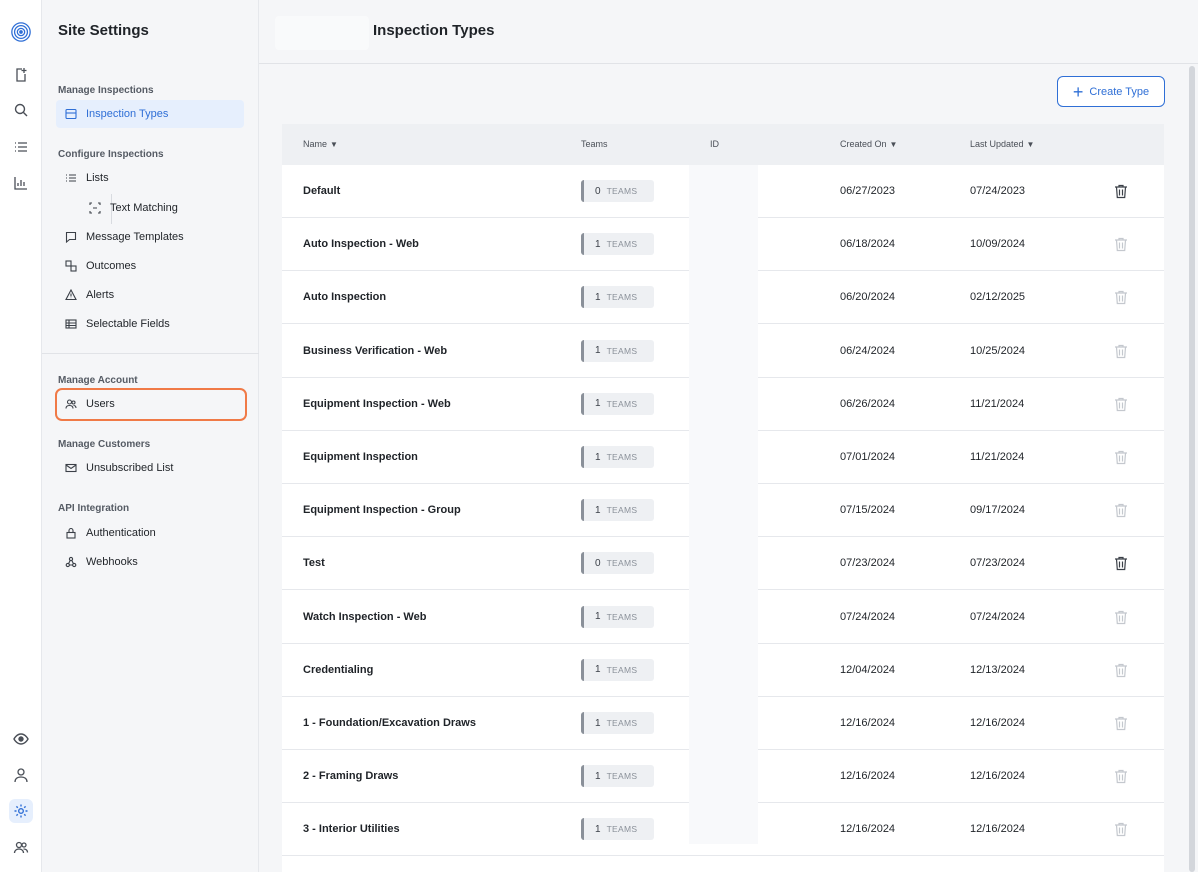 Image resolution: width=1198 pixels, height=872 pixels. Describe the element at coordinates (389, 723) in the screenshot. I see `row-name: 1 - Foundation/Excavation Draws` at that location.